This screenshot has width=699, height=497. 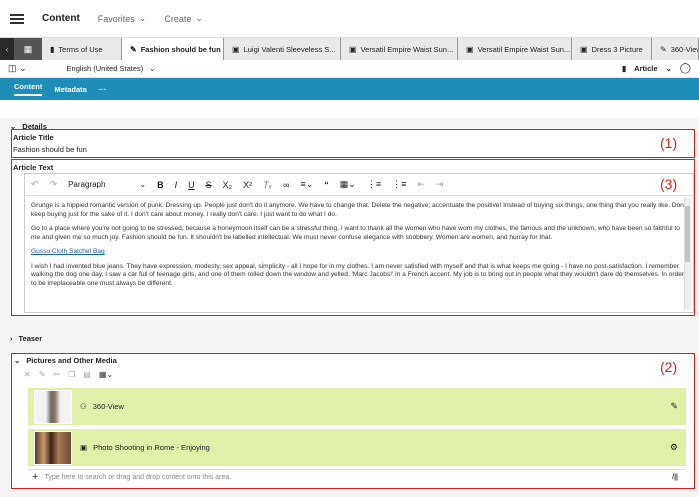 What do you see at coordinates (624, 68) in the screenshot?
I see `article-icon: ▮` at bounding box center [624, 68].